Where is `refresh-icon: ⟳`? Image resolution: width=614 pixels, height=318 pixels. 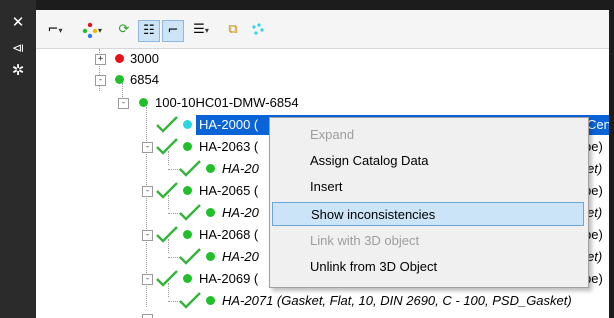 refresh-icon: ⟳ is located at coordinates (124, 29).